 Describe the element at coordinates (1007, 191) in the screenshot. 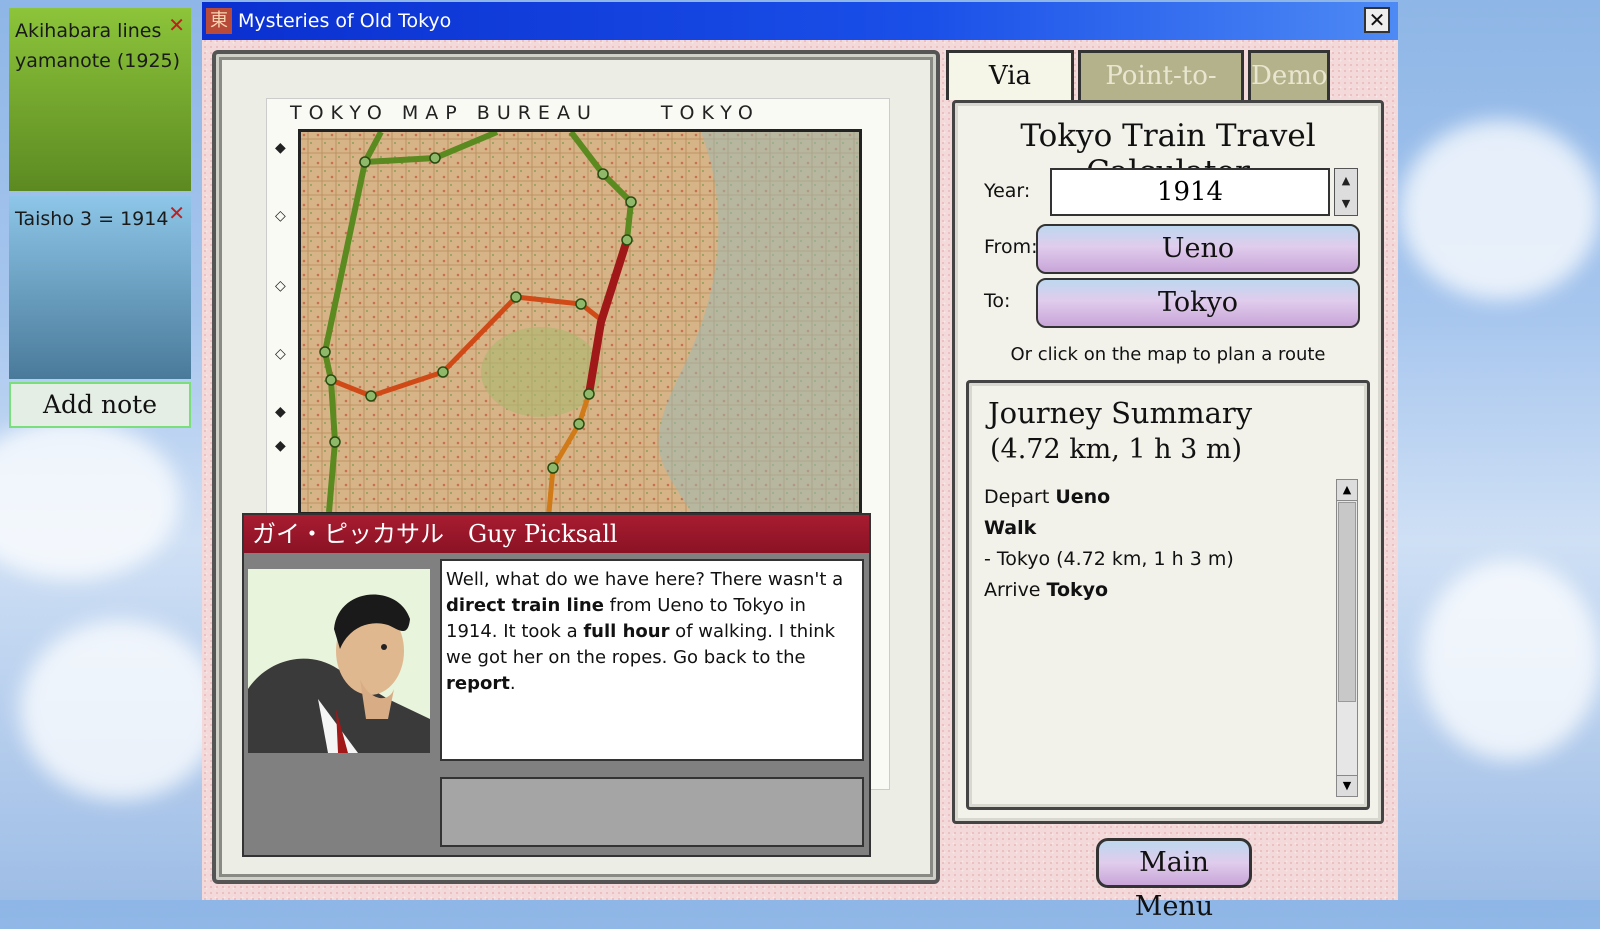

I see `year-label: Year:` at that location.